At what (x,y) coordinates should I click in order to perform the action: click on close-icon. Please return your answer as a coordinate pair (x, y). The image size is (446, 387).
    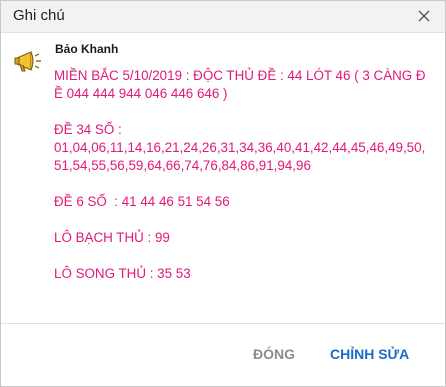
    Looking at the image, I should click on (424, 16).